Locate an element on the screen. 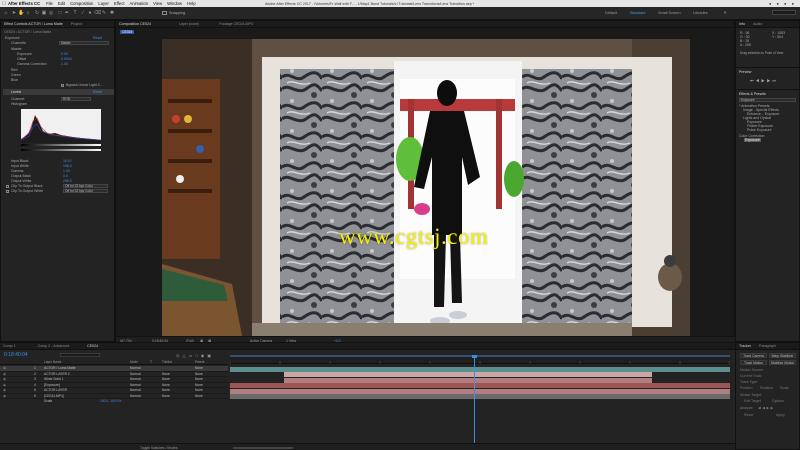  channels-dropdown: Master is located at coordinates (84, 43).